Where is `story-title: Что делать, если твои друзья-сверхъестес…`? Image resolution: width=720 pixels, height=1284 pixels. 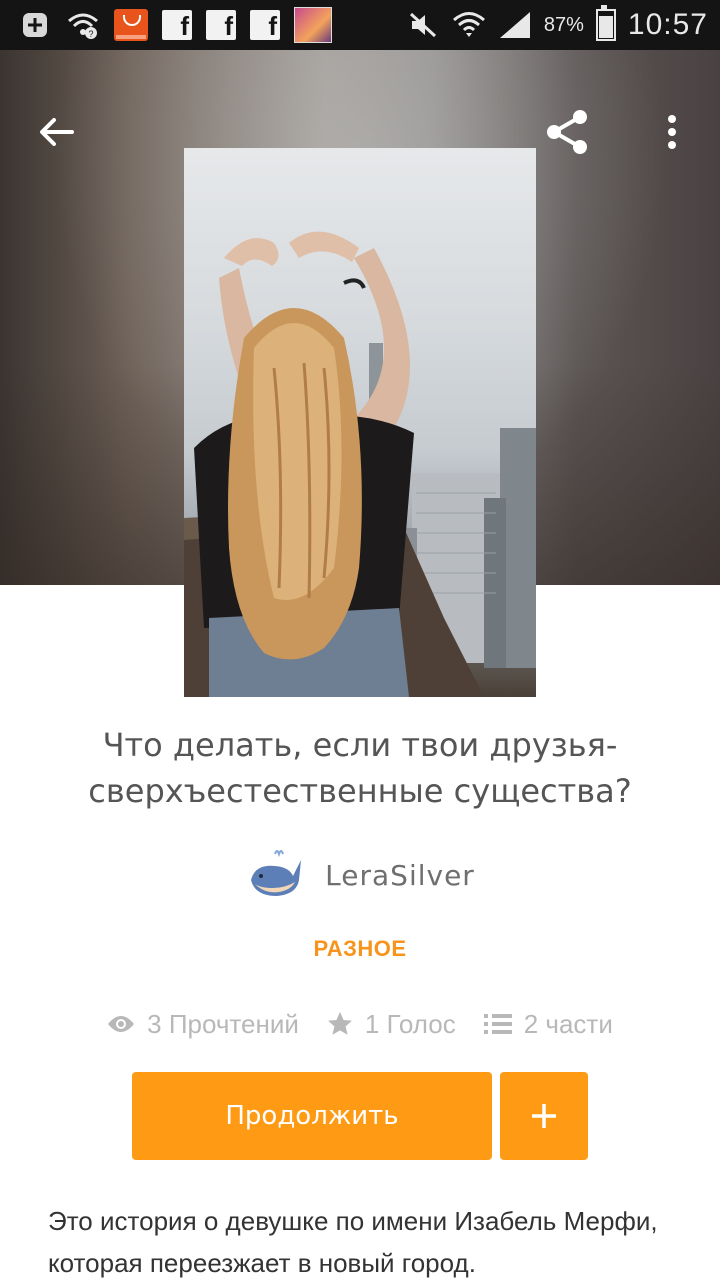 story-title: Что делать, если твои друзья-сверхъестес… is located at coordinates (360, 768).